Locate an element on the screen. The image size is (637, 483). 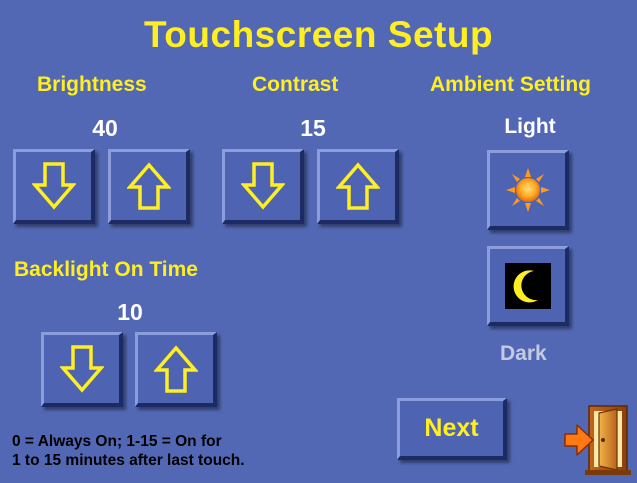
contrast-label: Contrast is located at coordinates (295, 84).